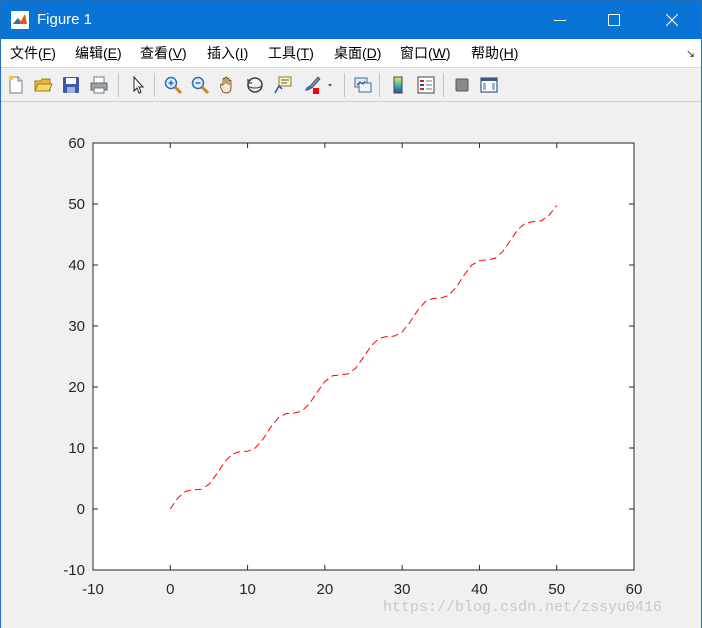 The width and height of the screenshot is (702, 628). I want to click on link-plot-button, so click(363, 85).